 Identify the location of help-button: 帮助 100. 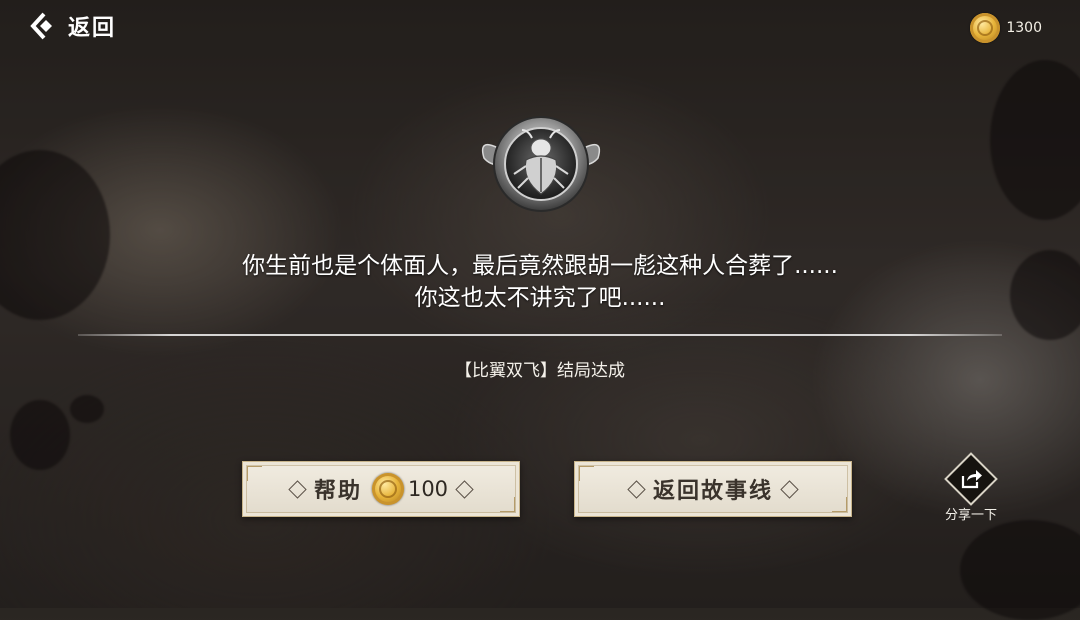
(381, 489).